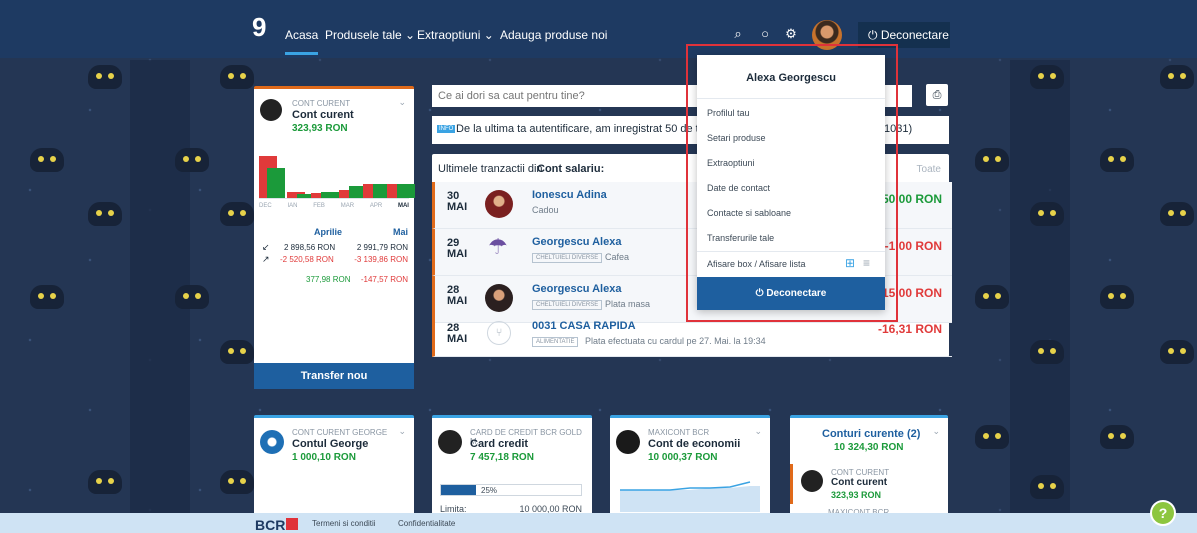  Describe the element at coordinates (381, 259) in the screenshot. I see `expense-may: -3 139,86 RON` at that location.